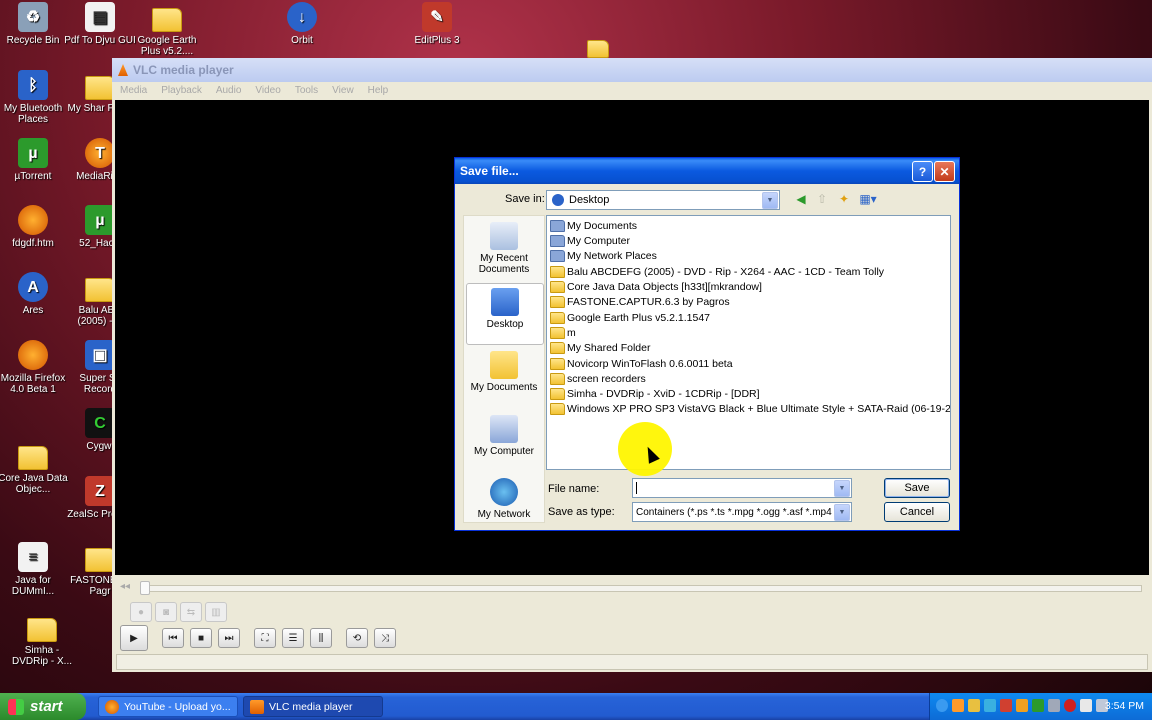 The image size is (1152, 720). Describe the element at coordinates (603, 255) in the screenshot. I see `list-item: My Network Places` at that location.